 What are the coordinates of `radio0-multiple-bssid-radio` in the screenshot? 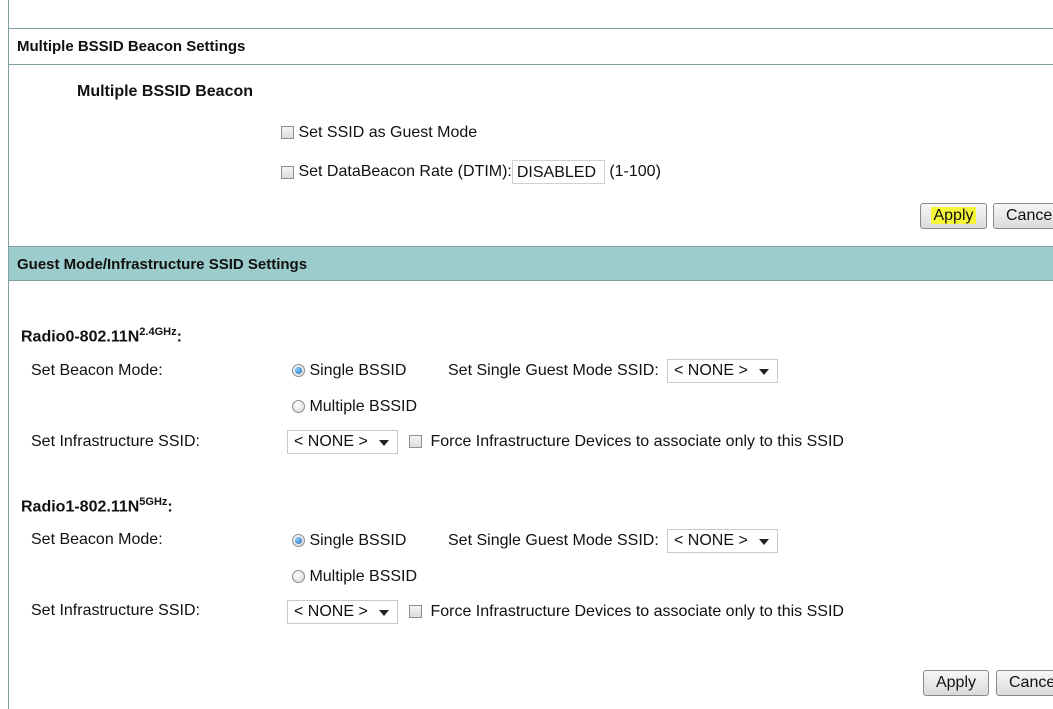 It's located at (298, 407).